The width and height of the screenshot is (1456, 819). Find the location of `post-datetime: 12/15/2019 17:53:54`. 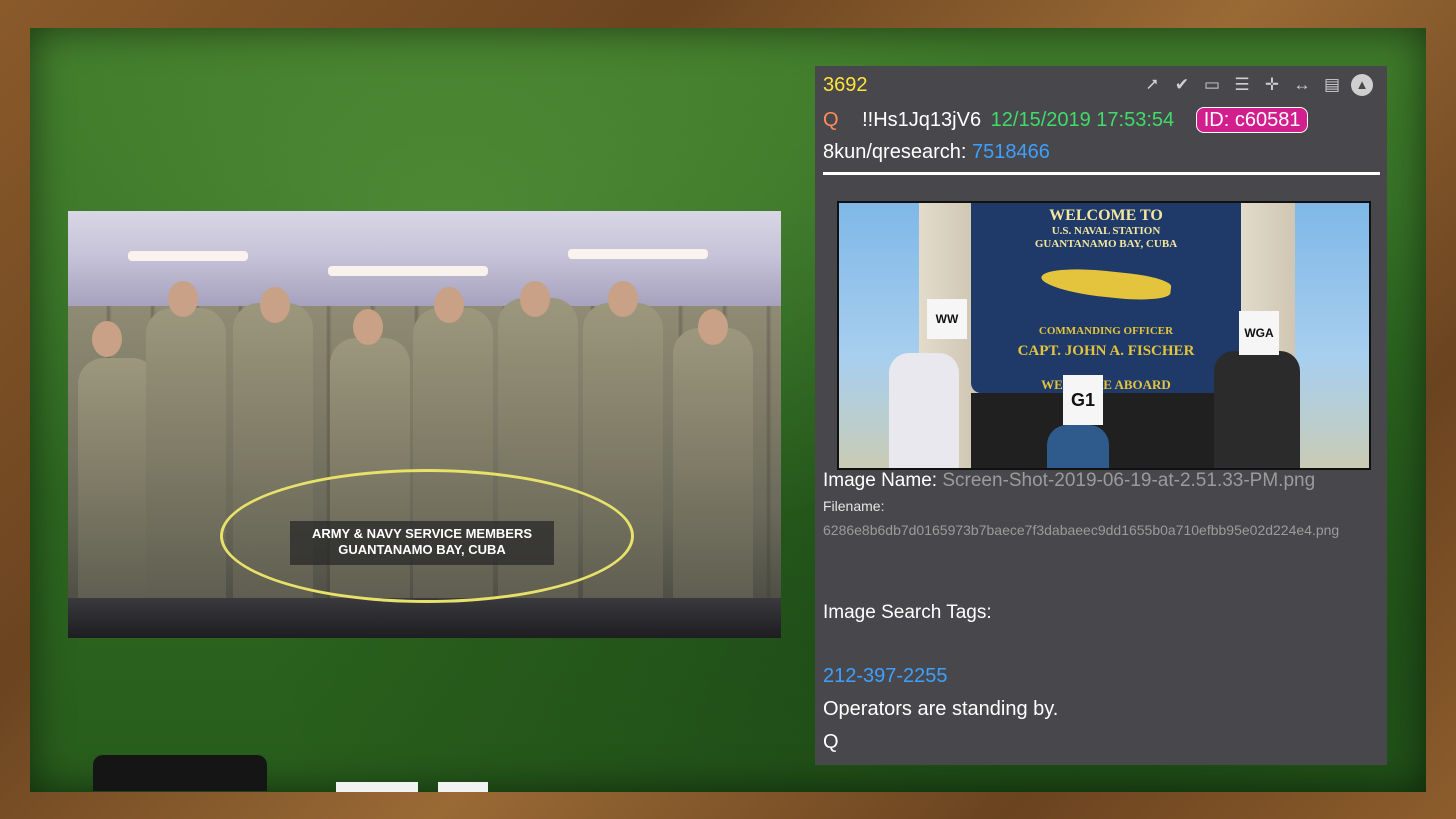

post-datetime: 12/15/2019 17:53:54 is located at coordinates (1082, 120).